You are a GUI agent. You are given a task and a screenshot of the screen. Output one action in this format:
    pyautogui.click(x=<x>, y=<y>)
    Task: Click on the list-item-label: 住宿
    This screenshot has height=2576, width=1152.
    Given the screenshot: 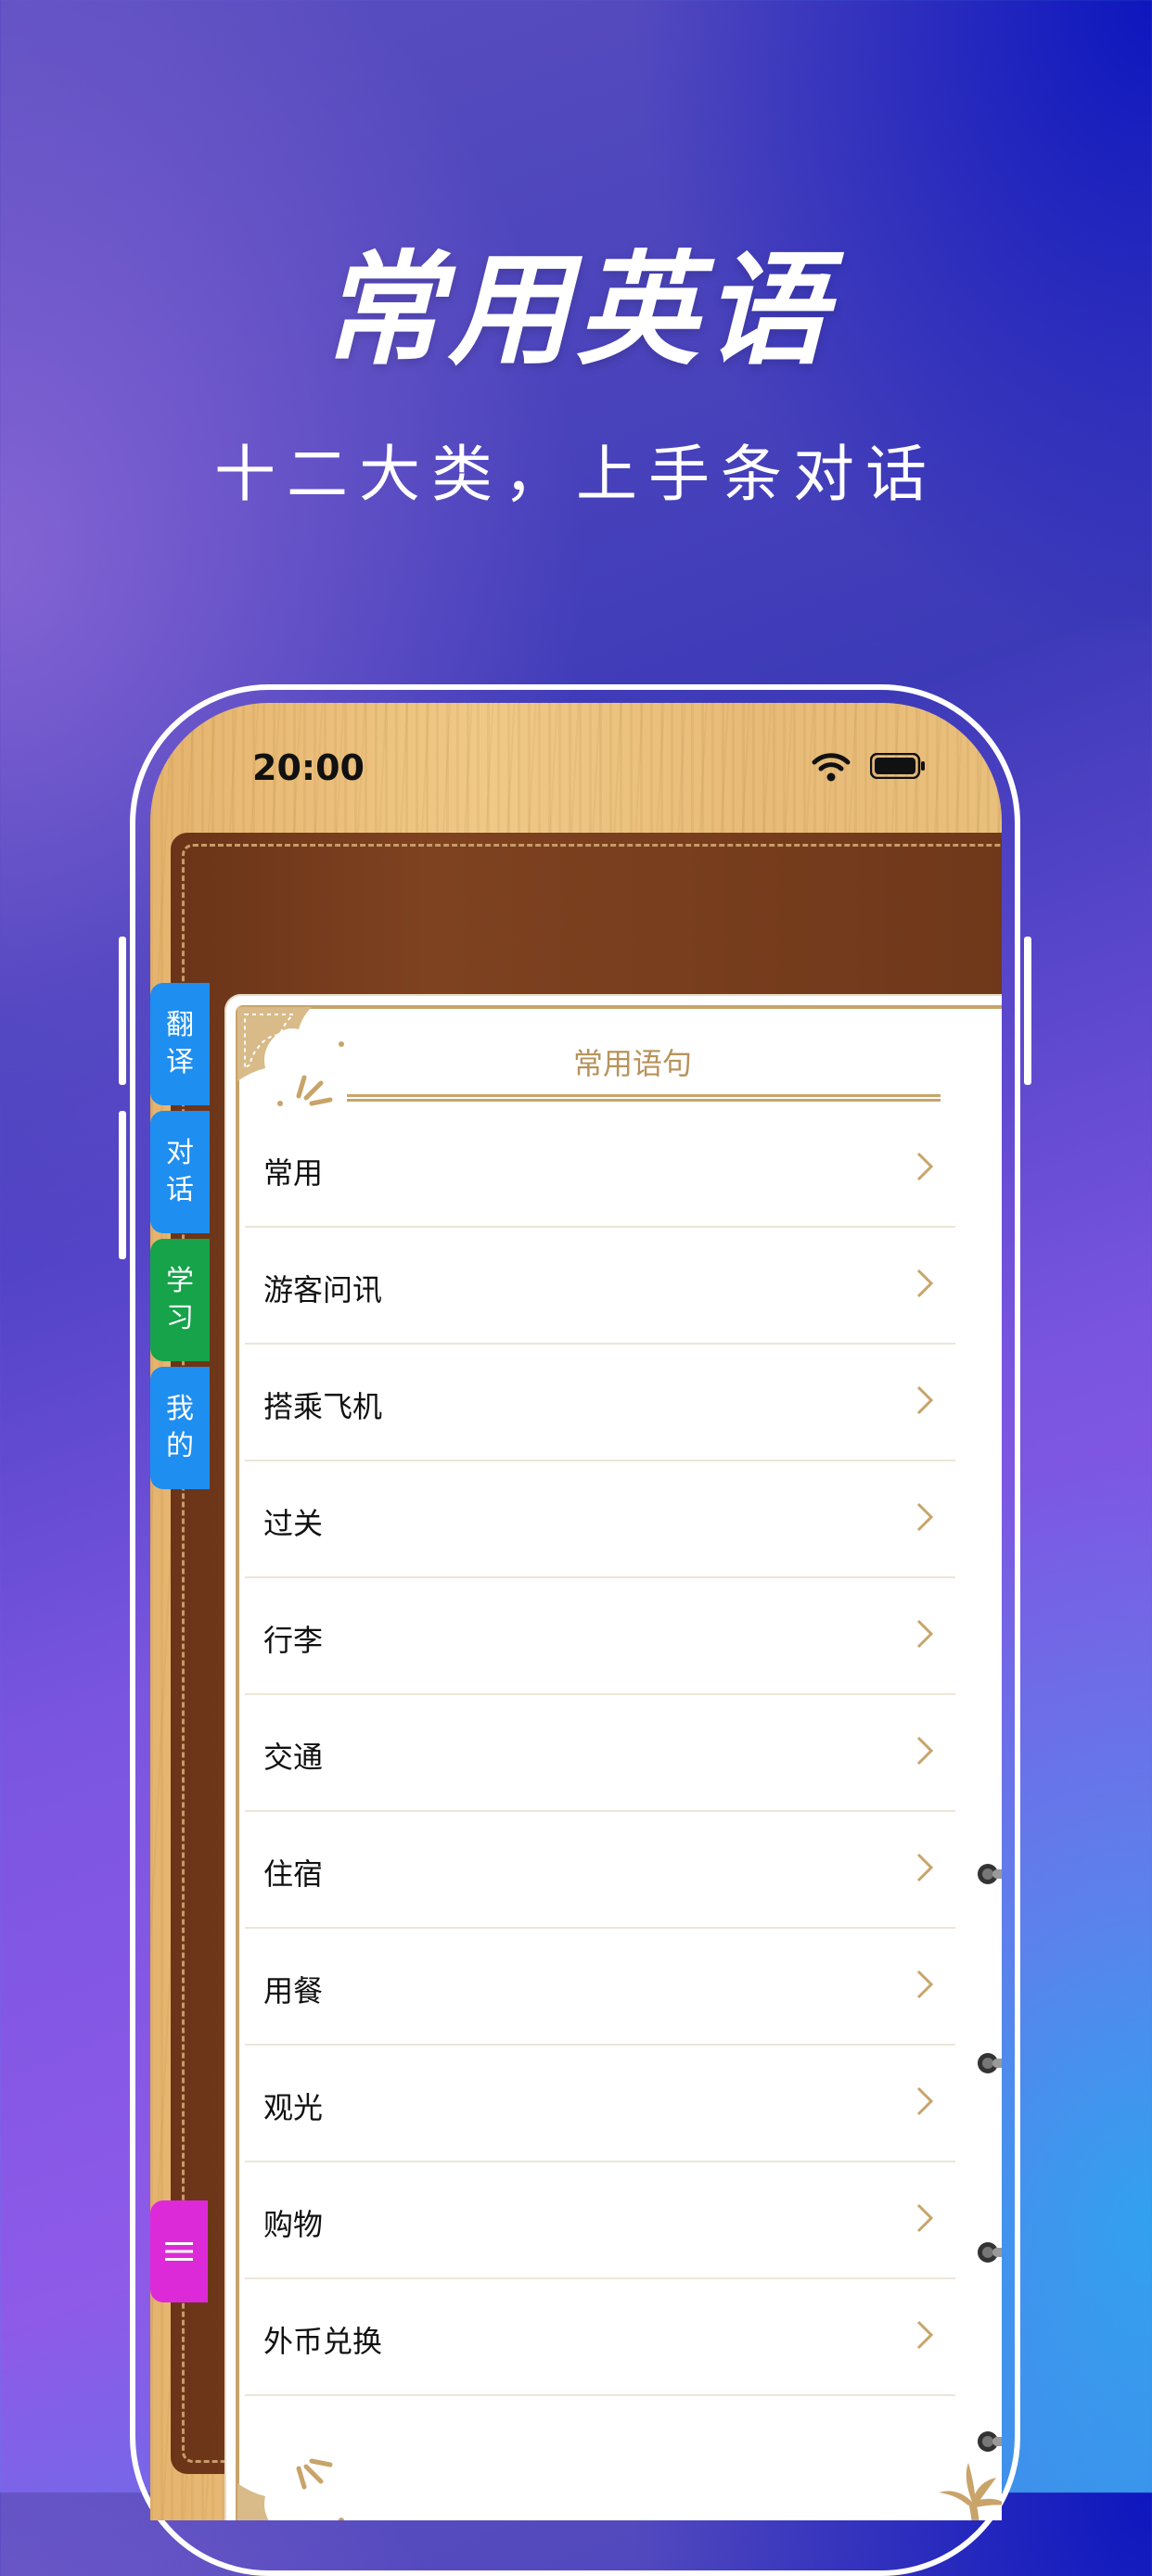 What is the action you would take?
    pyautogui.click(x=293, y=1874)
    